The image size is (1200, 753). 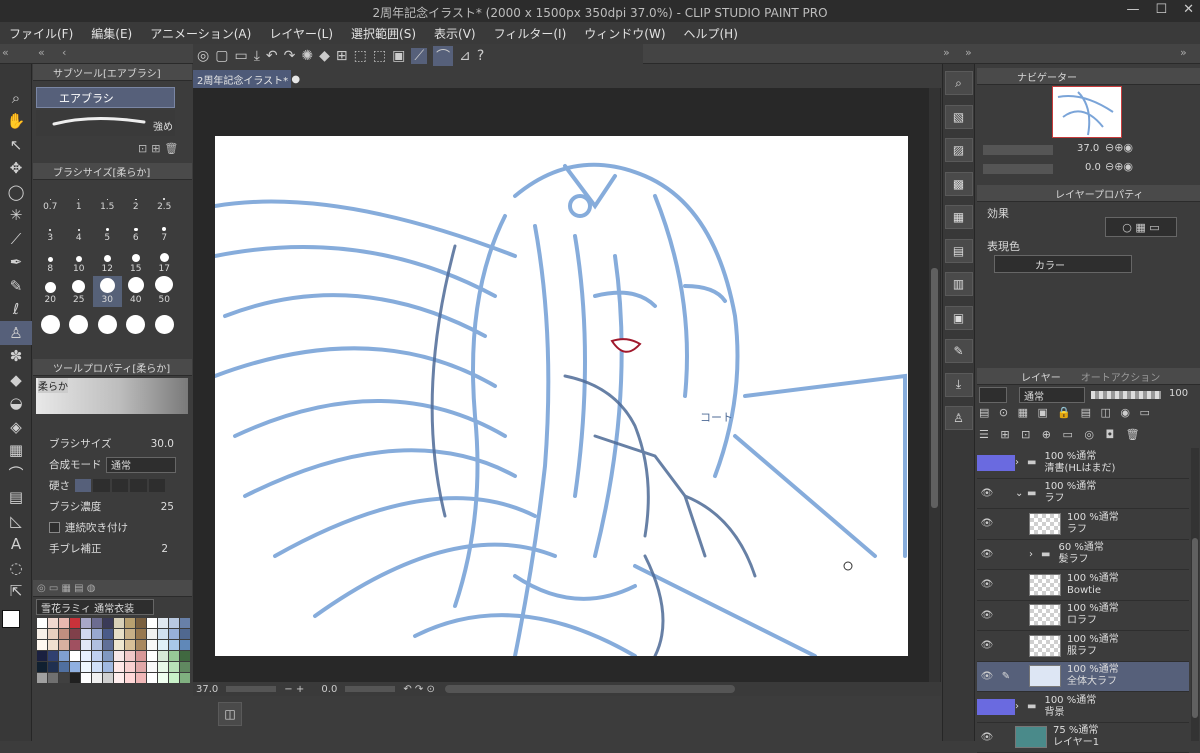 What do you see at coordinates (16, 380) in the screenshot?
I see `eraser-icon: ◆` at bounding box center [16, 380].